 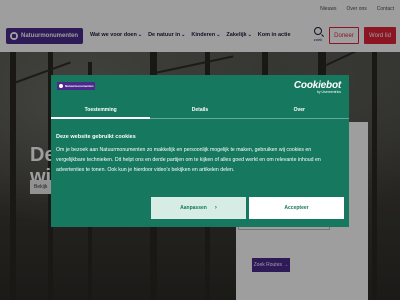 I want to click on customize-button: Aanpassen ›, so click(x=198, y=208).